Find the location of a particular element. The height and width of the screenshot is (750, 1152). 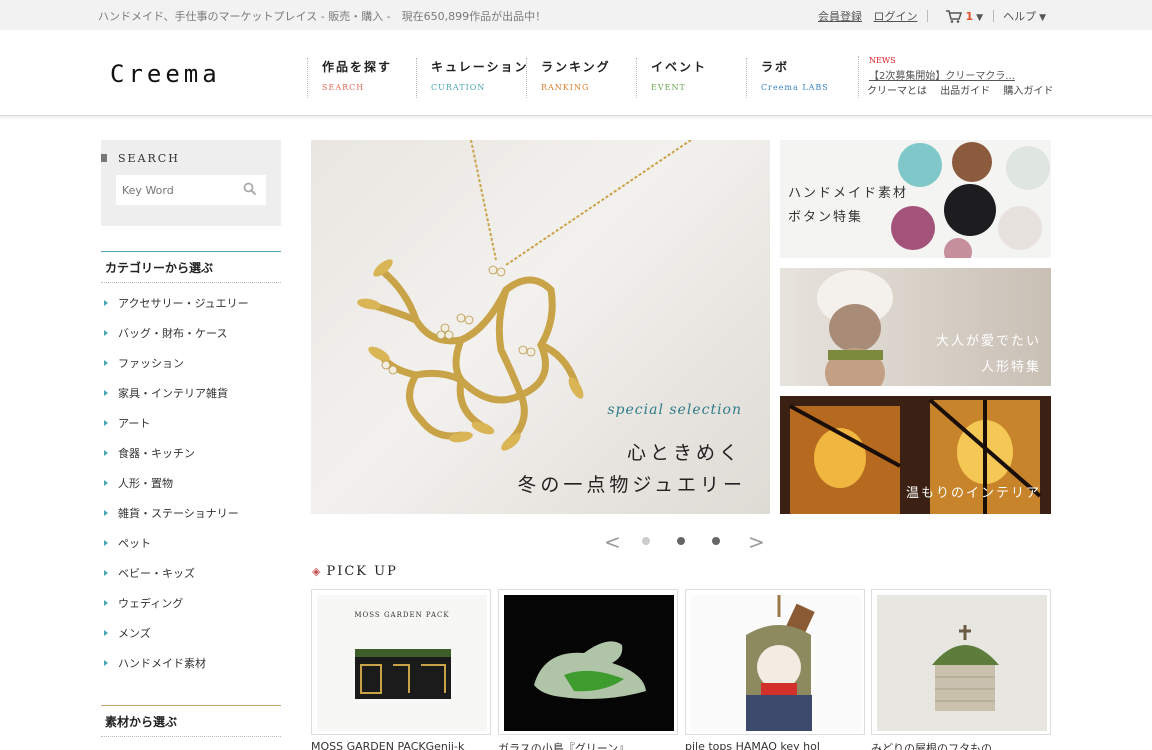

slider-next-button: > is located at coordinates (756, 542).